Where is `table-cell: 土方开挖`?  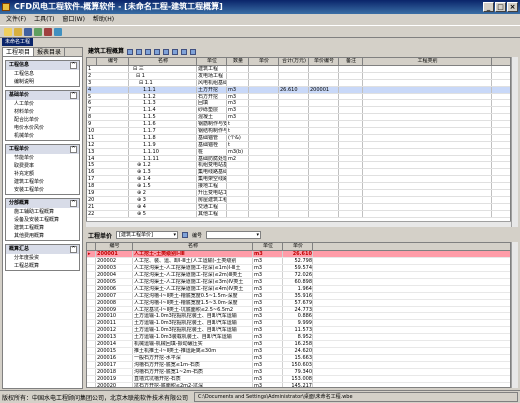 table-cell: 土方开挖 is located at coordinates (212, 89).